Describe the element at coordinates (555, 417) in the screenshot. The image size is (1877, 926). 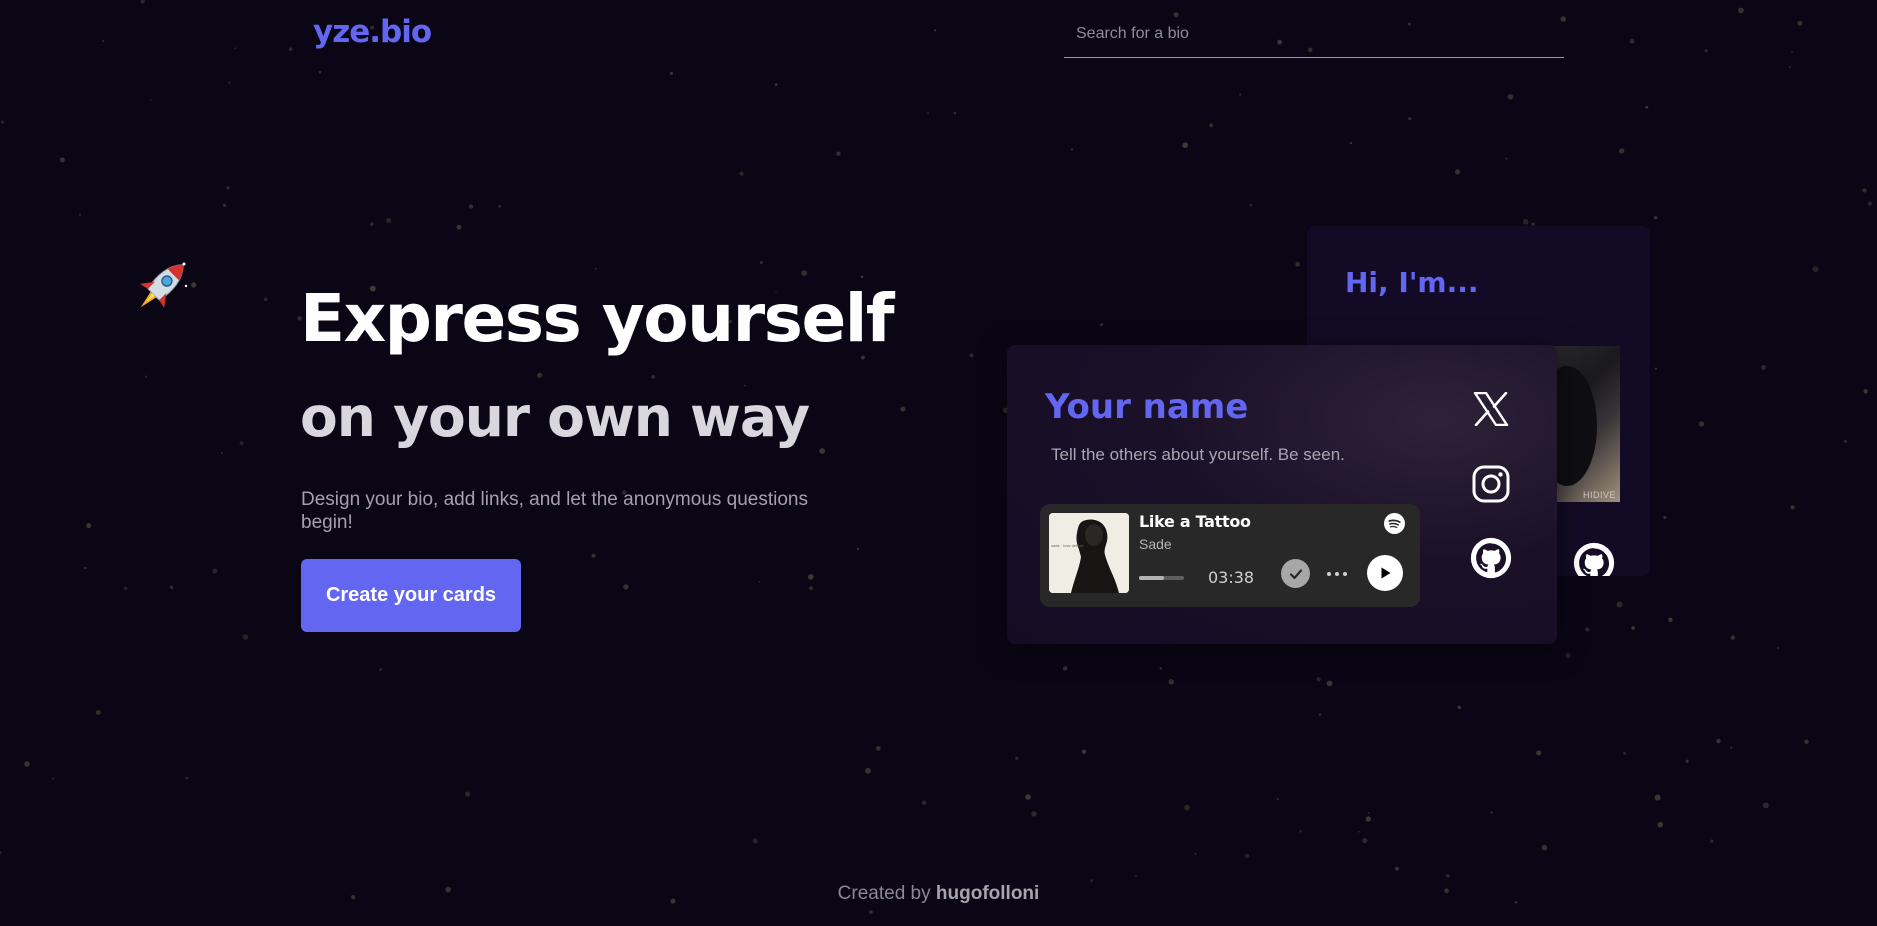
I see `hero-subtitle: on your own way` at that location.